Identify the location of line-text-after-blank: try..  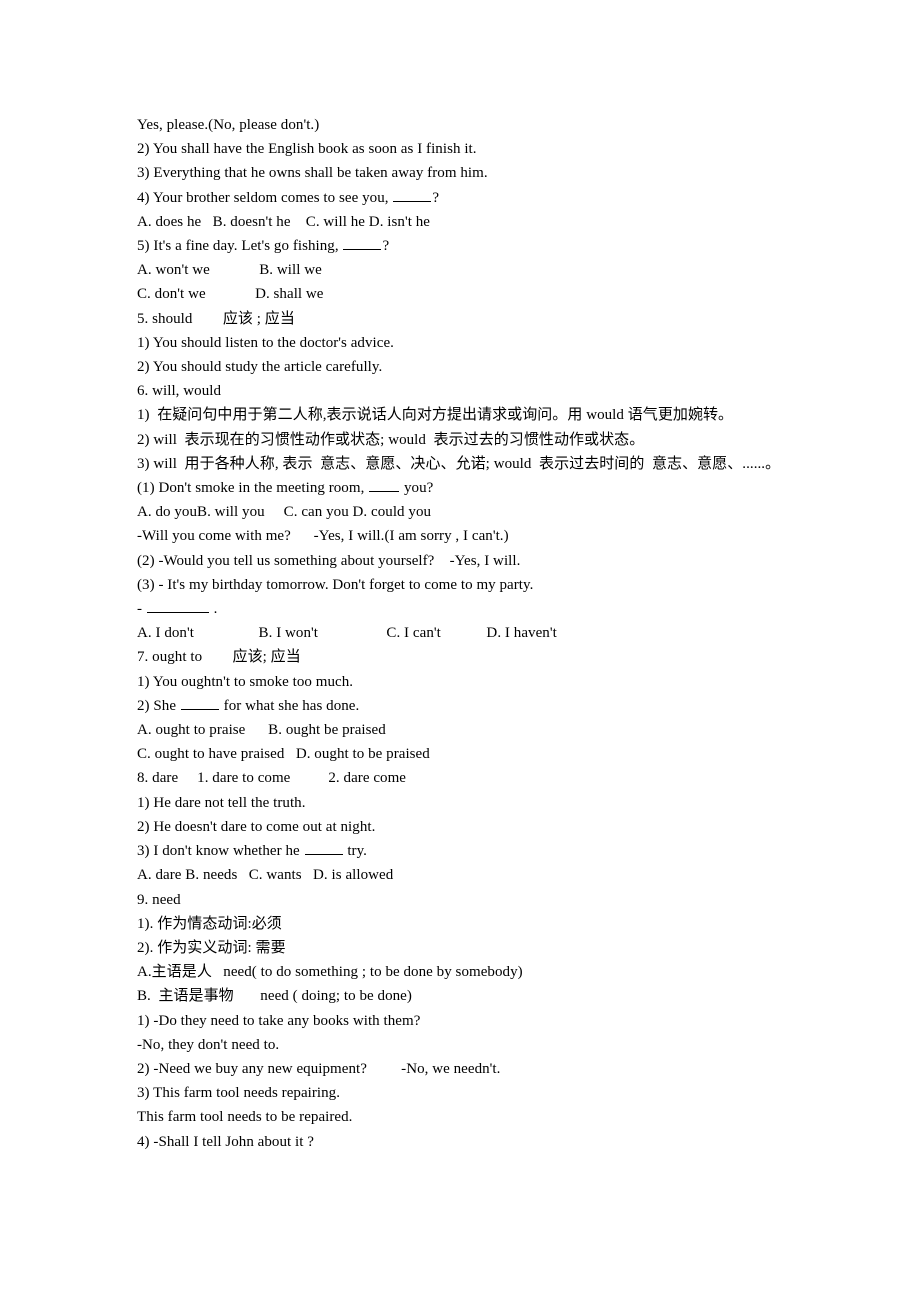
(355, 851).